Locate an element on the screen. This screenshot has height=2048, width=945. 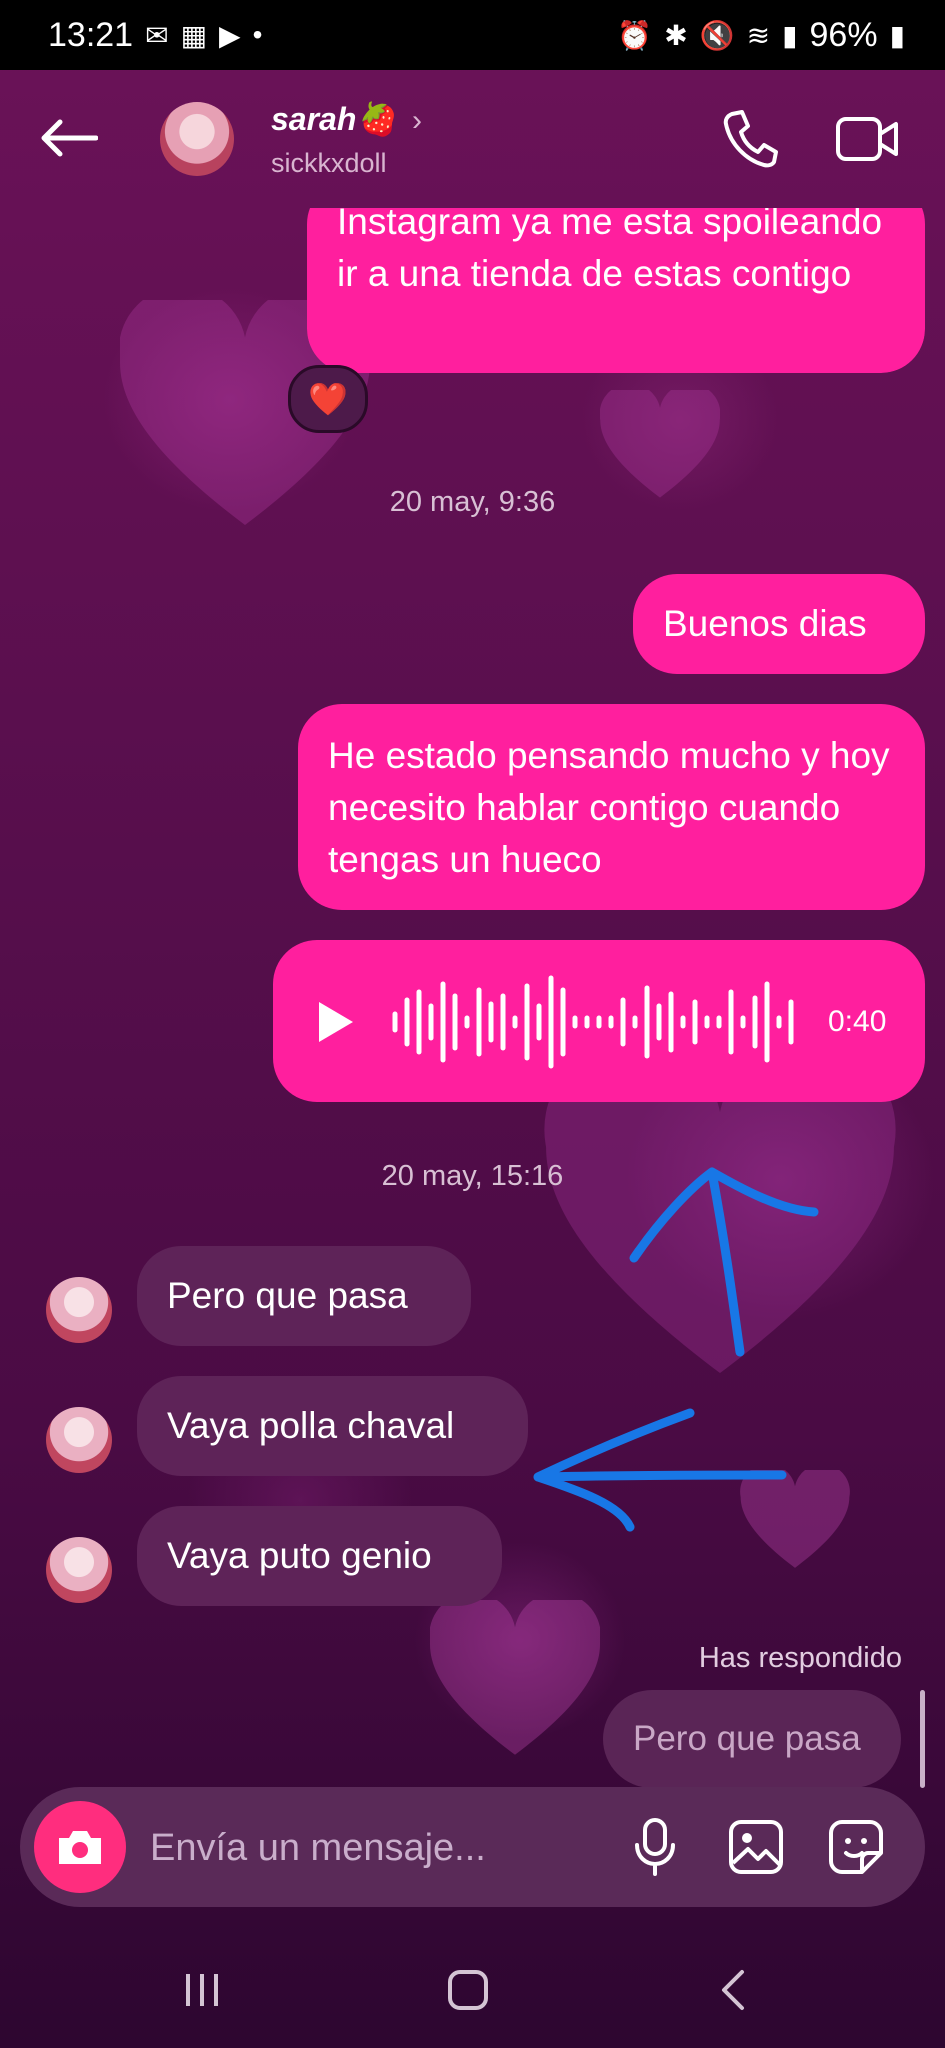
message-input is located at coordinates (380, 1848).